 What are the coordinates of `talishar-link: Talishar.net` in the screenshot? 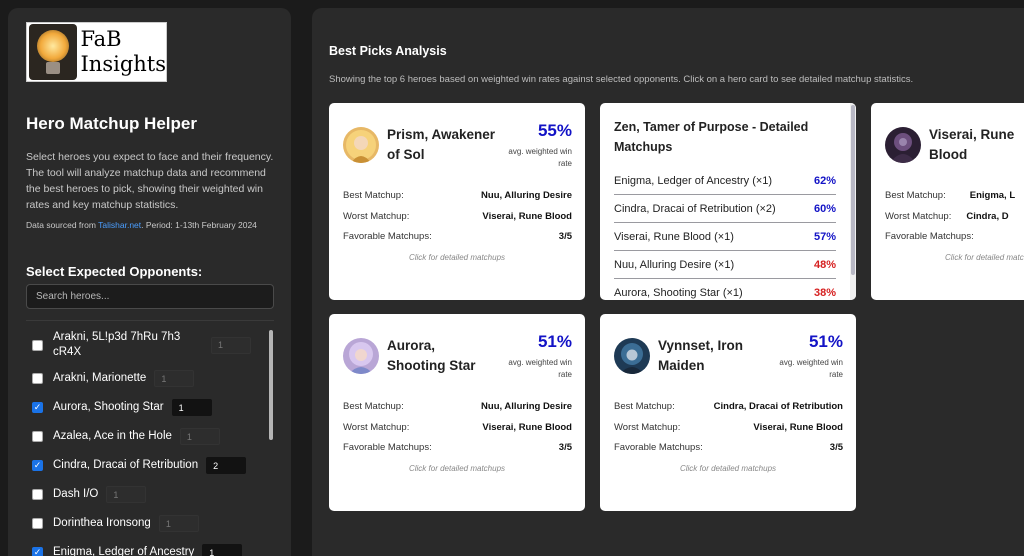 It's located at (119, 225).